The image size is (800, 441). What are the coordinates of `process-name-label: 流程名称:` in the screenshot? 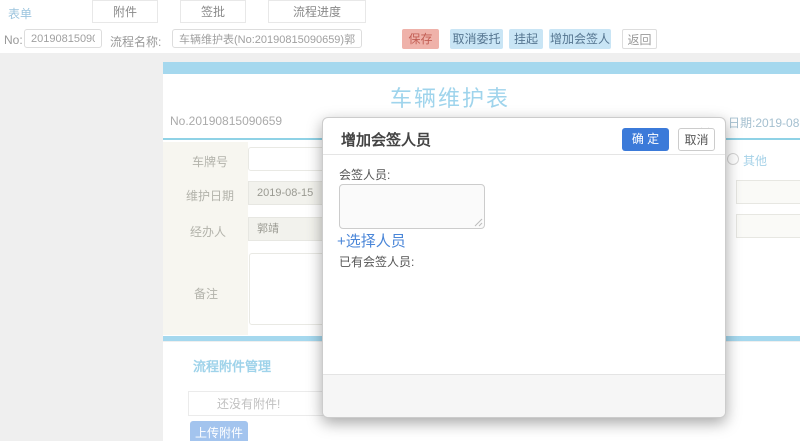 It's located at (136, 42).